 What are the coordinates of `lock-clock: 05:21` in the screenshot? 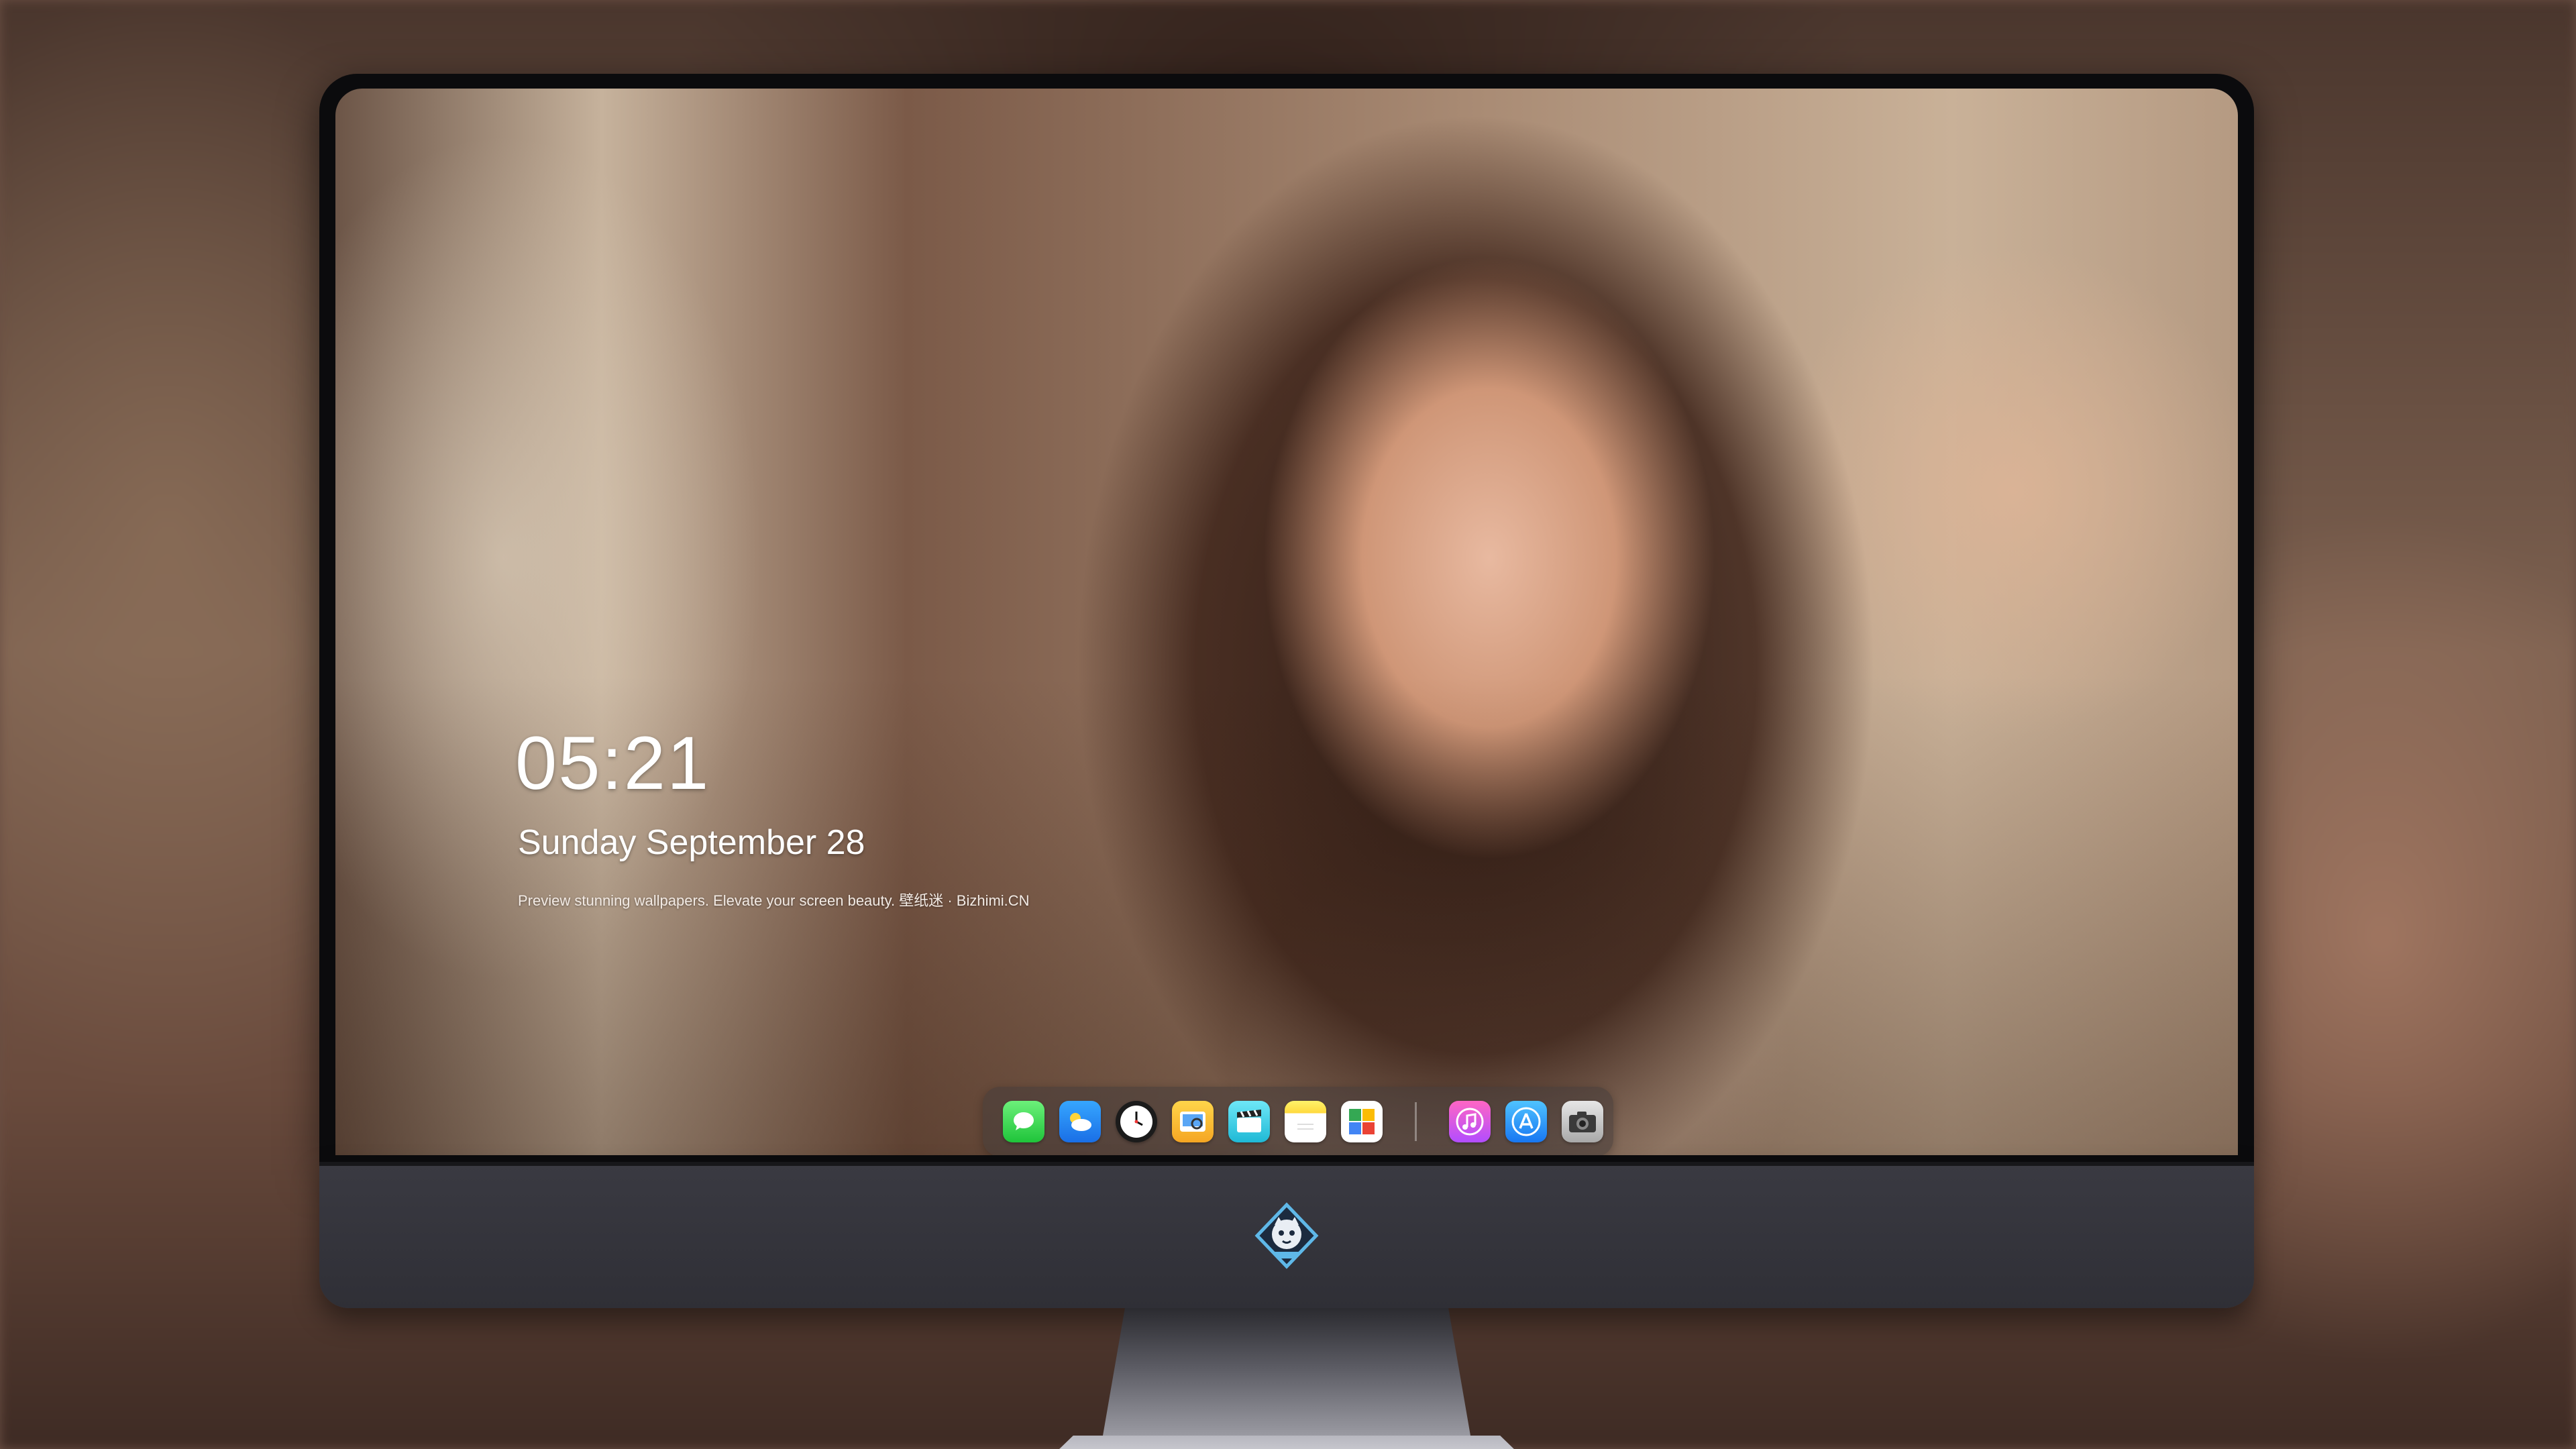 It's located at (612, 763).